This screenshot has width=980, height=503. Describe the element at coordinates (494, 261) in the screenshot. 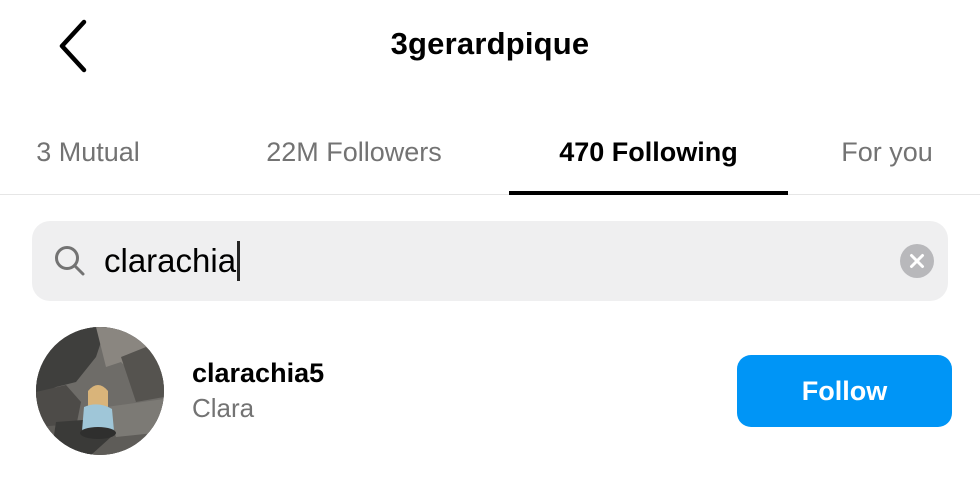

I see `search-input: clarachia` at that location.